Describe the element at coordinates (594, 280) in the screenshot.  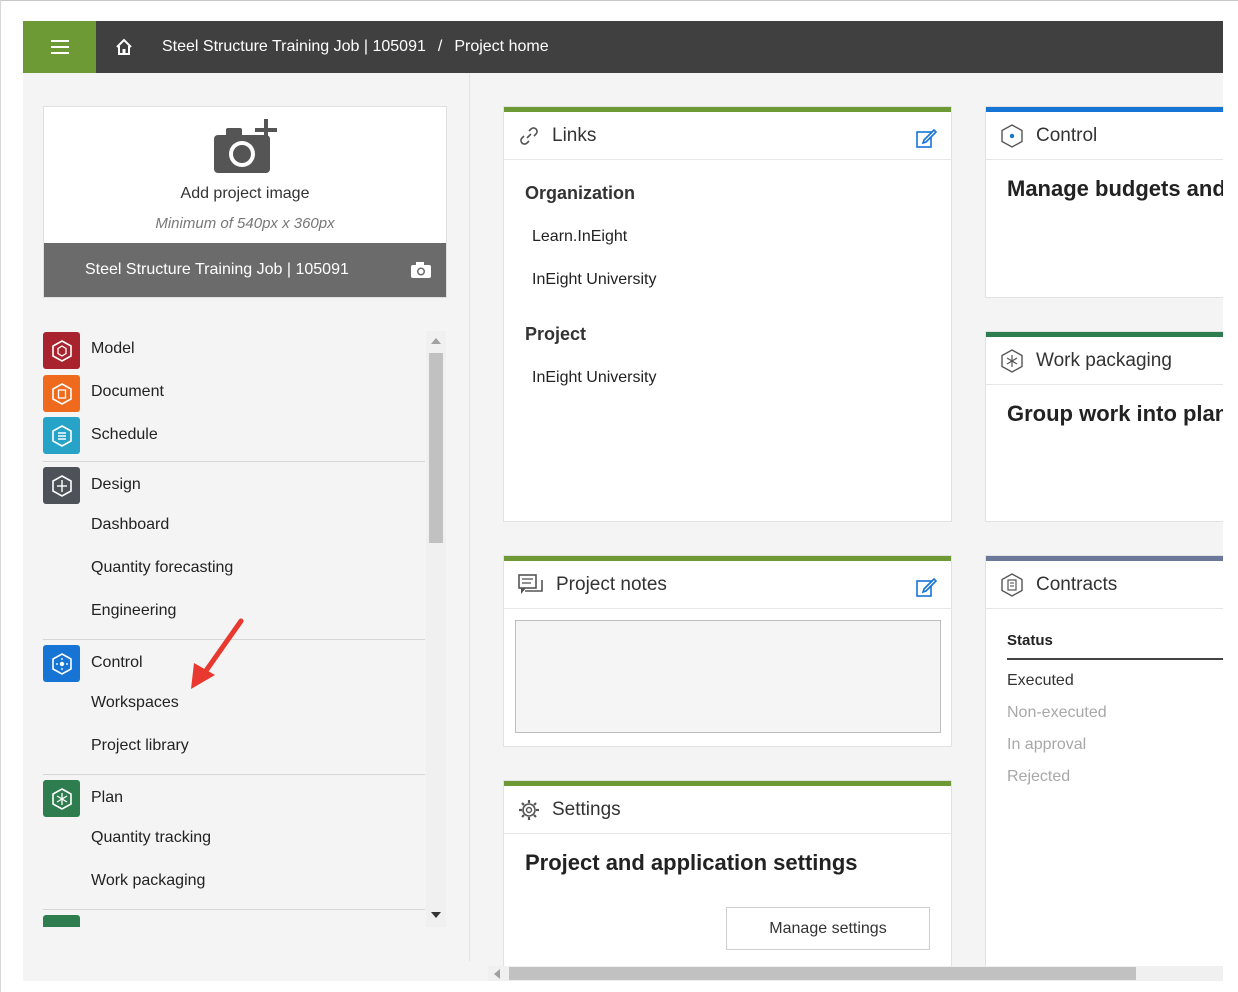
I see `link-ineight-university: InEight University` at that location.